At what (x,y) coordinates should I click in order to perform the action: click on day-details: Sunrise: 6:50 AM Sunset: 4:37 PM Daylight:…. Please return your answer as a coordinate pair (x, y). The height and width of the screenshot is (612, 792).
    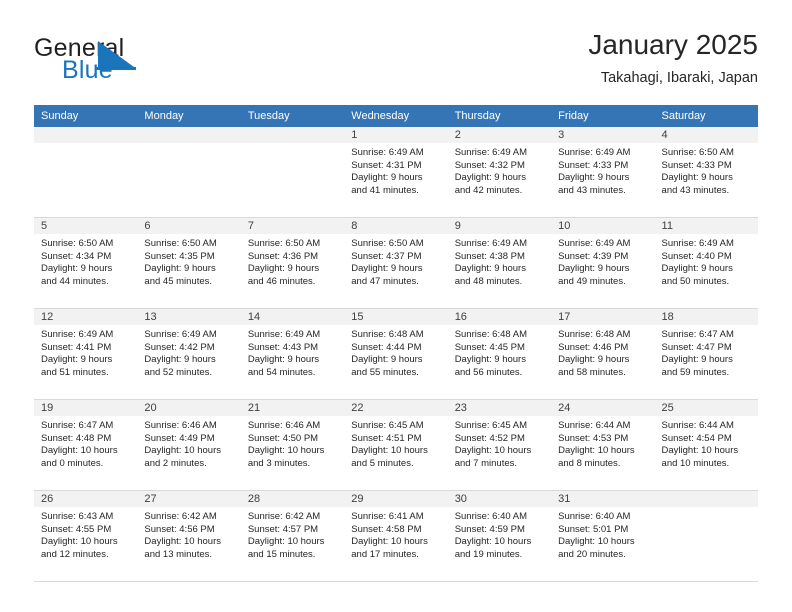
    Looking at the image, I should click on (395, 261).